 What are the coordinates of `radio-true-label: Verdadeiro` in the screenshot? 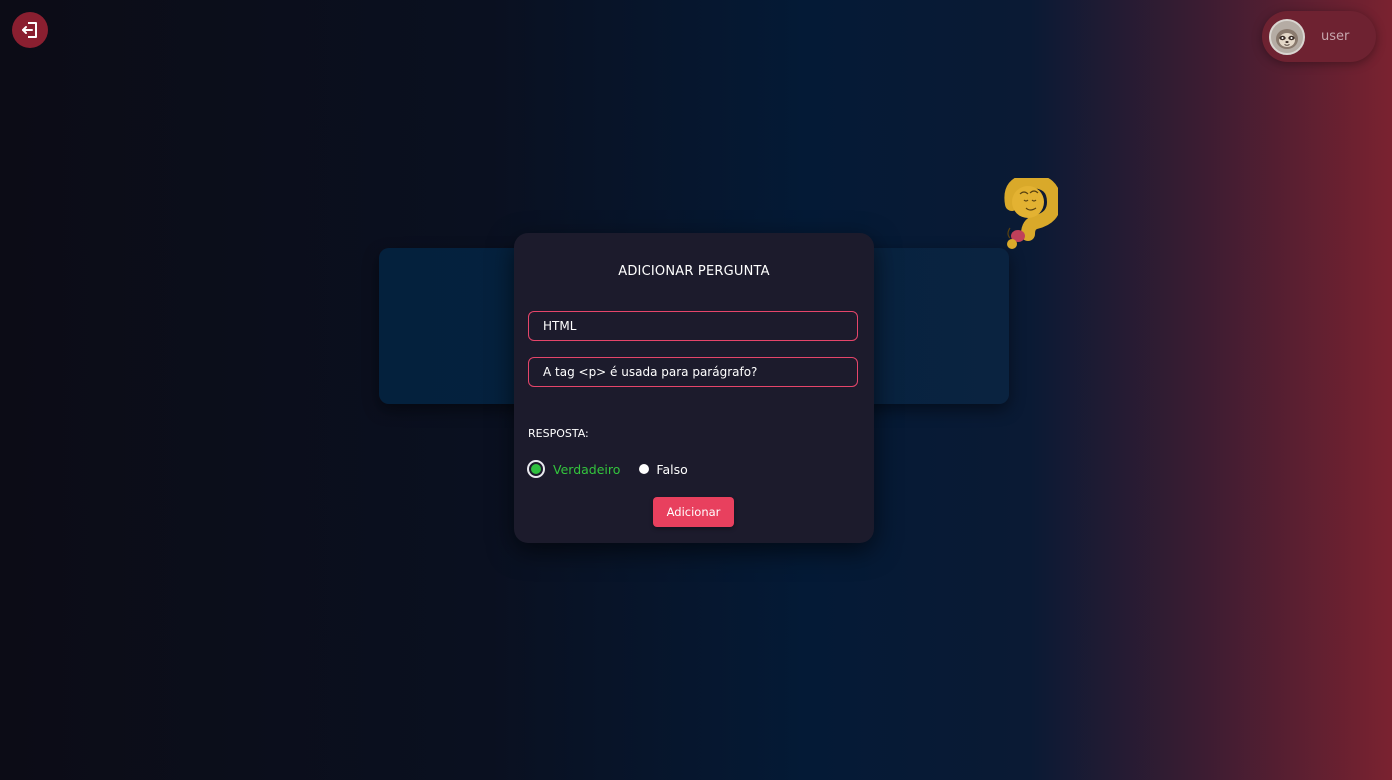 It's located at (586, 469).